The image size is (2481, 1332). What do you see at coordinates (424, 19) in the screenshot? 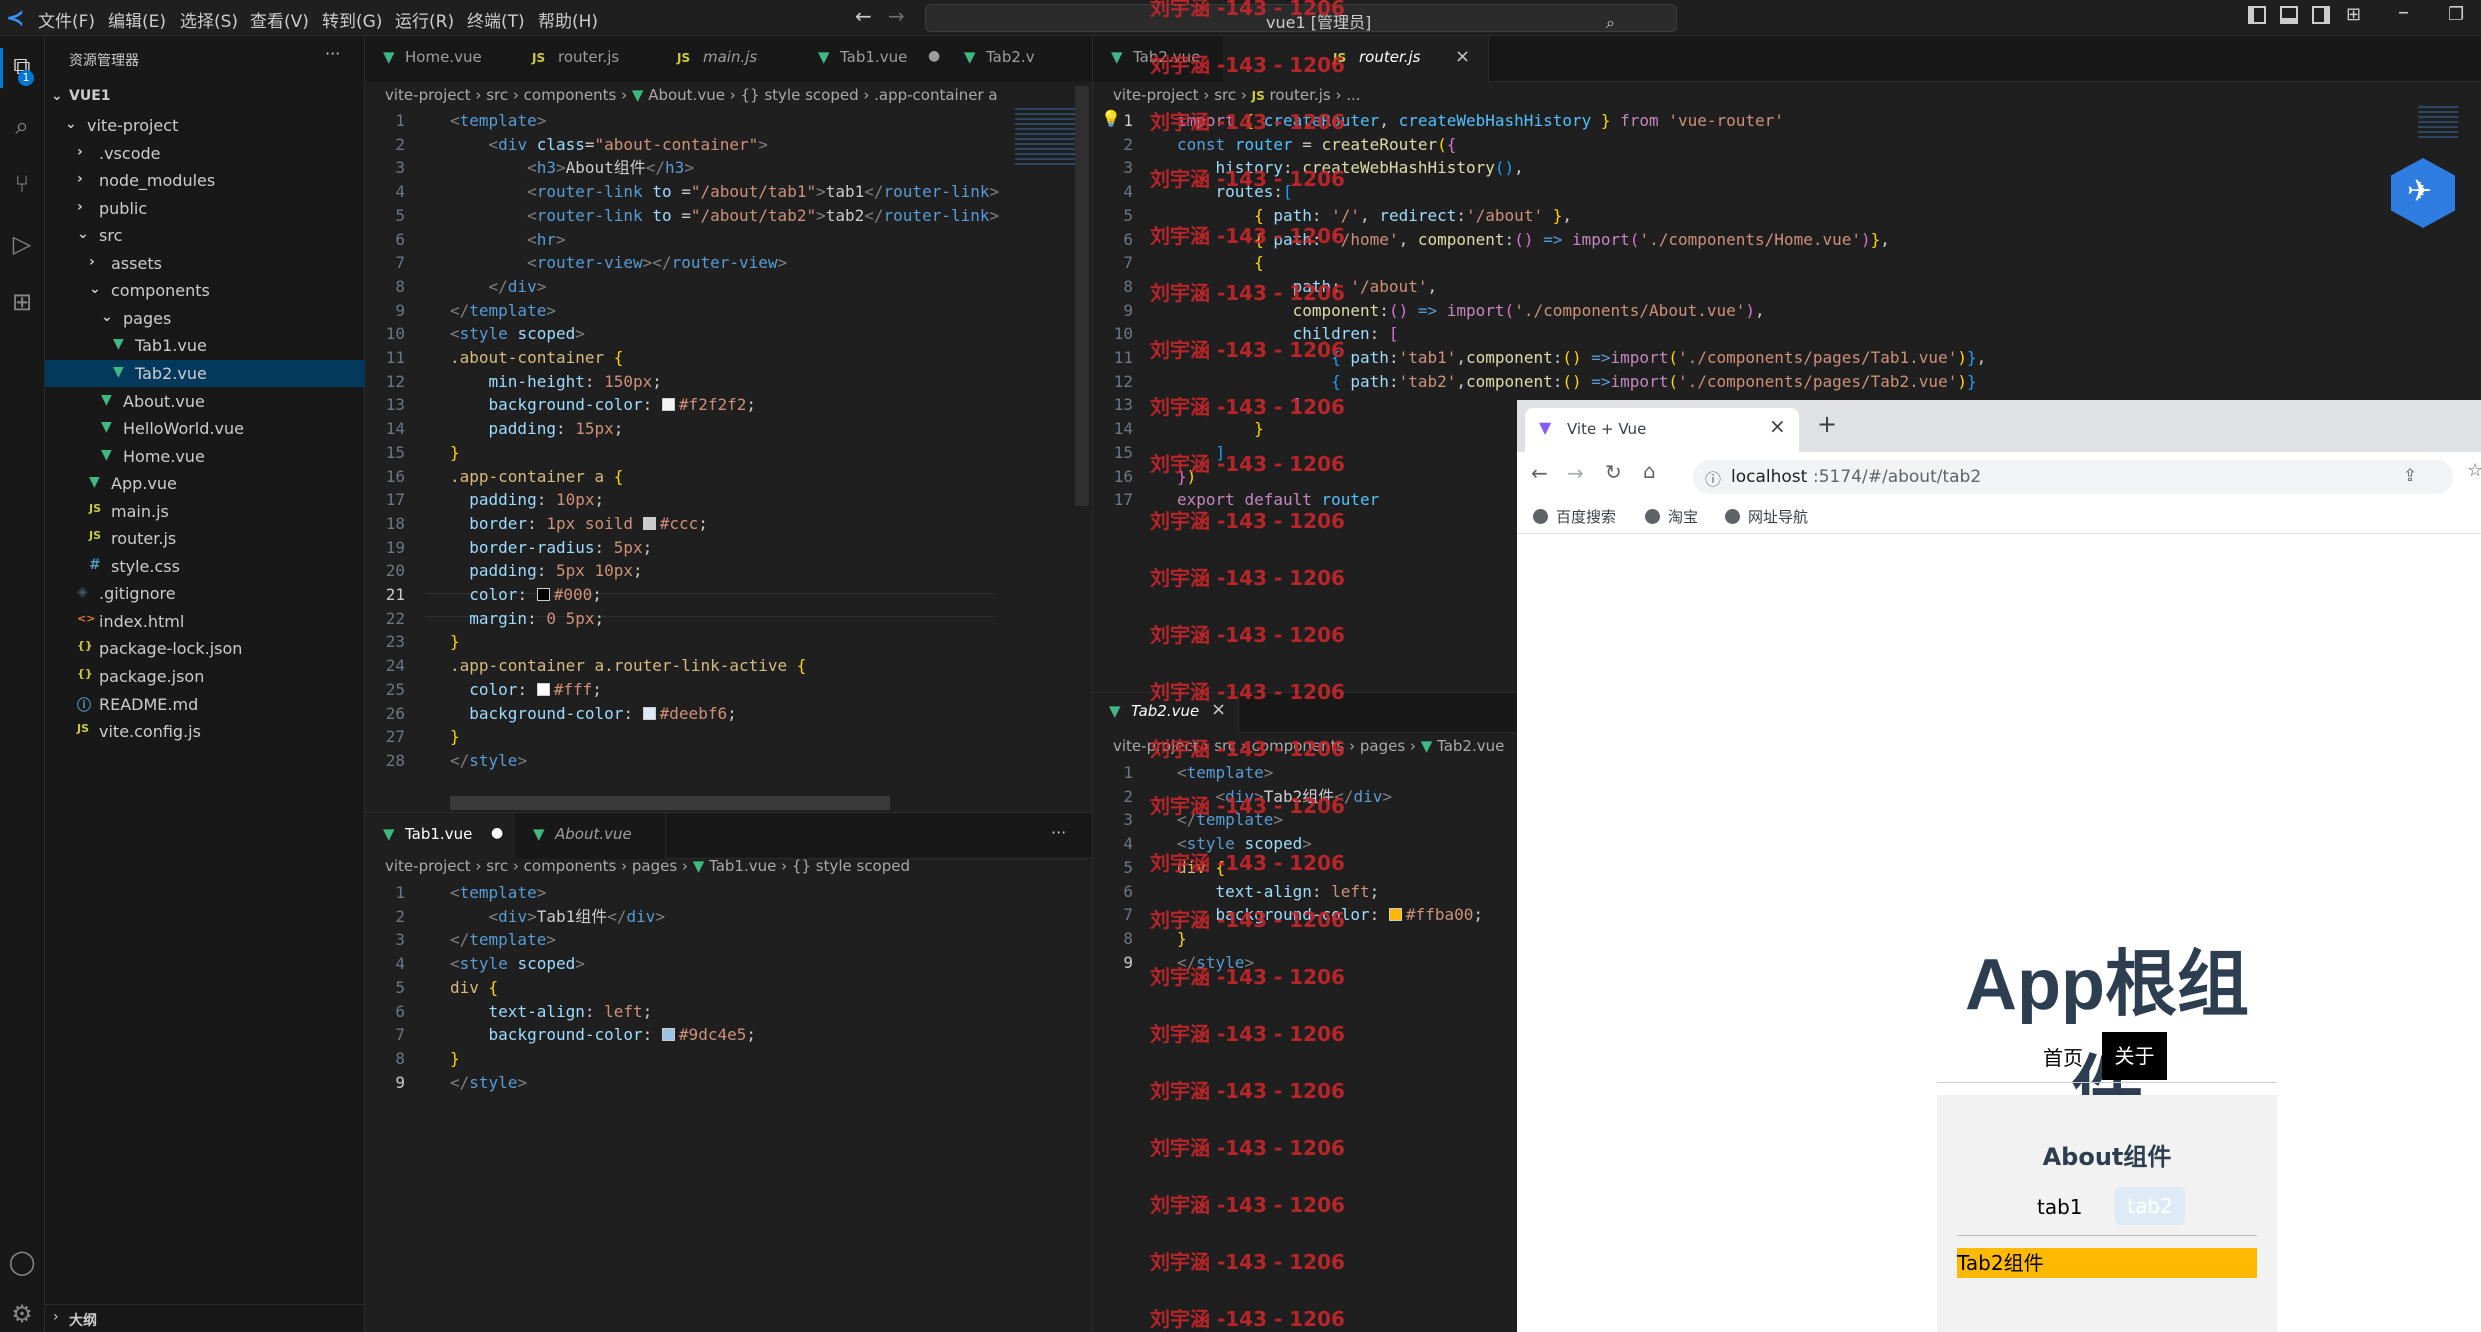
I see `menu-run: 运行(R)` at bounding box center [424, 19].